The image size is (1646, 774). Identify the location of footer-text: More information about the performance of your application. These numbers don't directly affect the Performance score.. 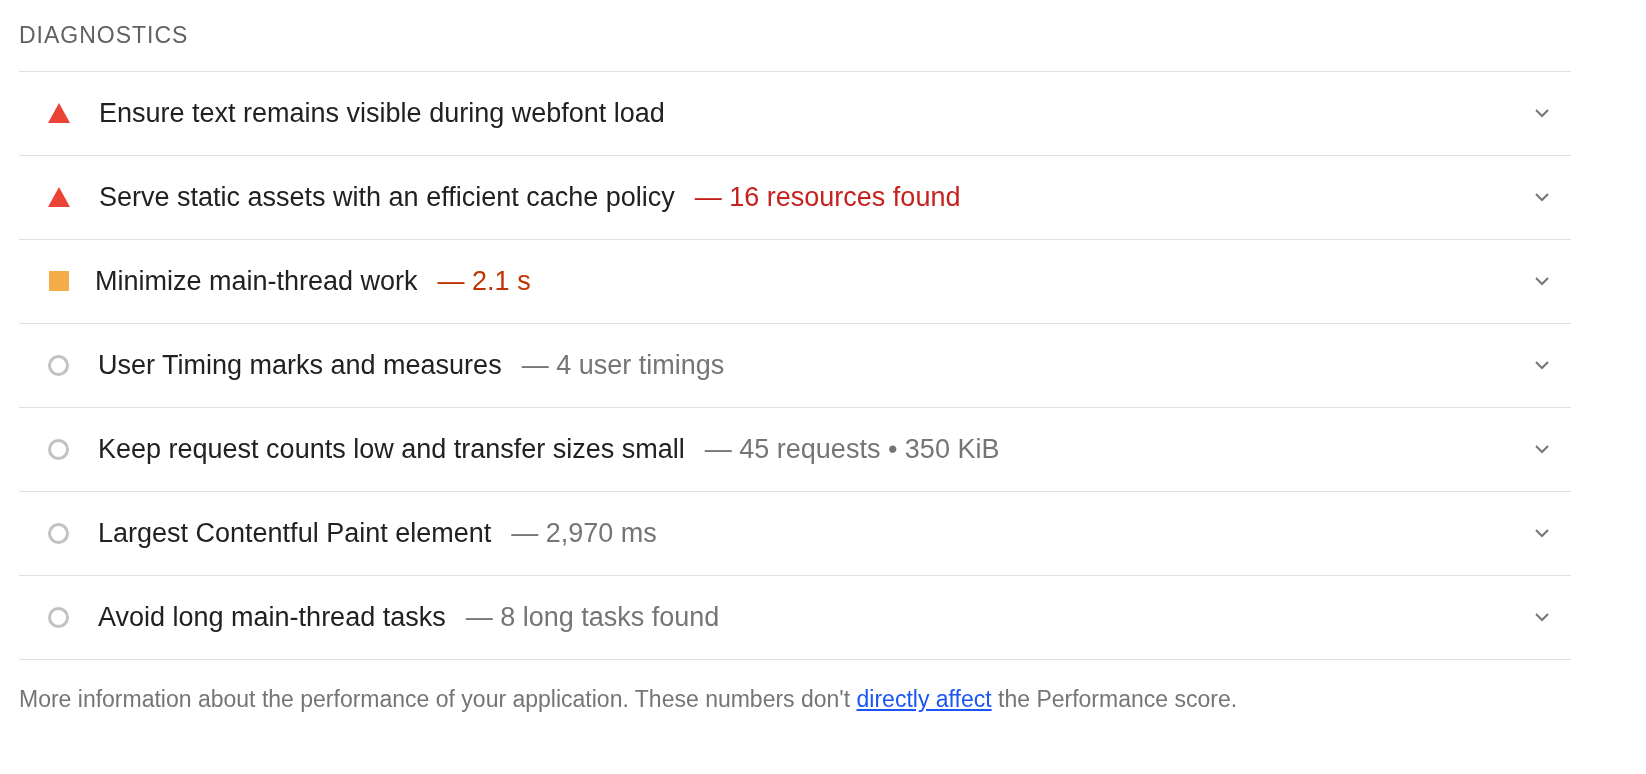
(629, 699).